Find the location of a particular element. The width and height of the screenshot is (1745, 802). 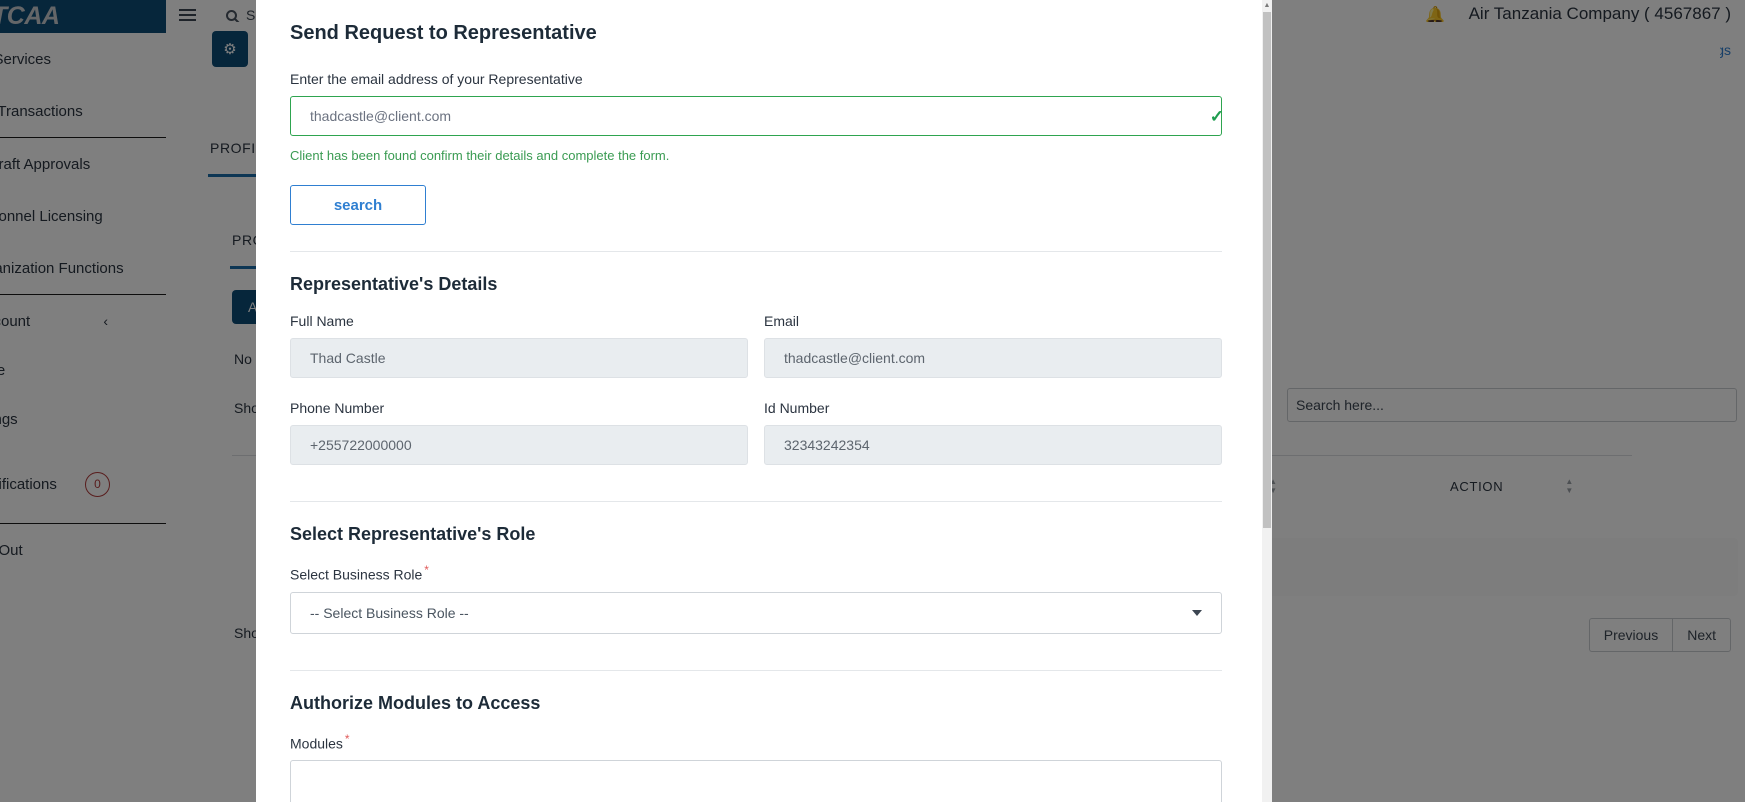

phone-number-value: +255722000000 is located at coordinates (519, 445).